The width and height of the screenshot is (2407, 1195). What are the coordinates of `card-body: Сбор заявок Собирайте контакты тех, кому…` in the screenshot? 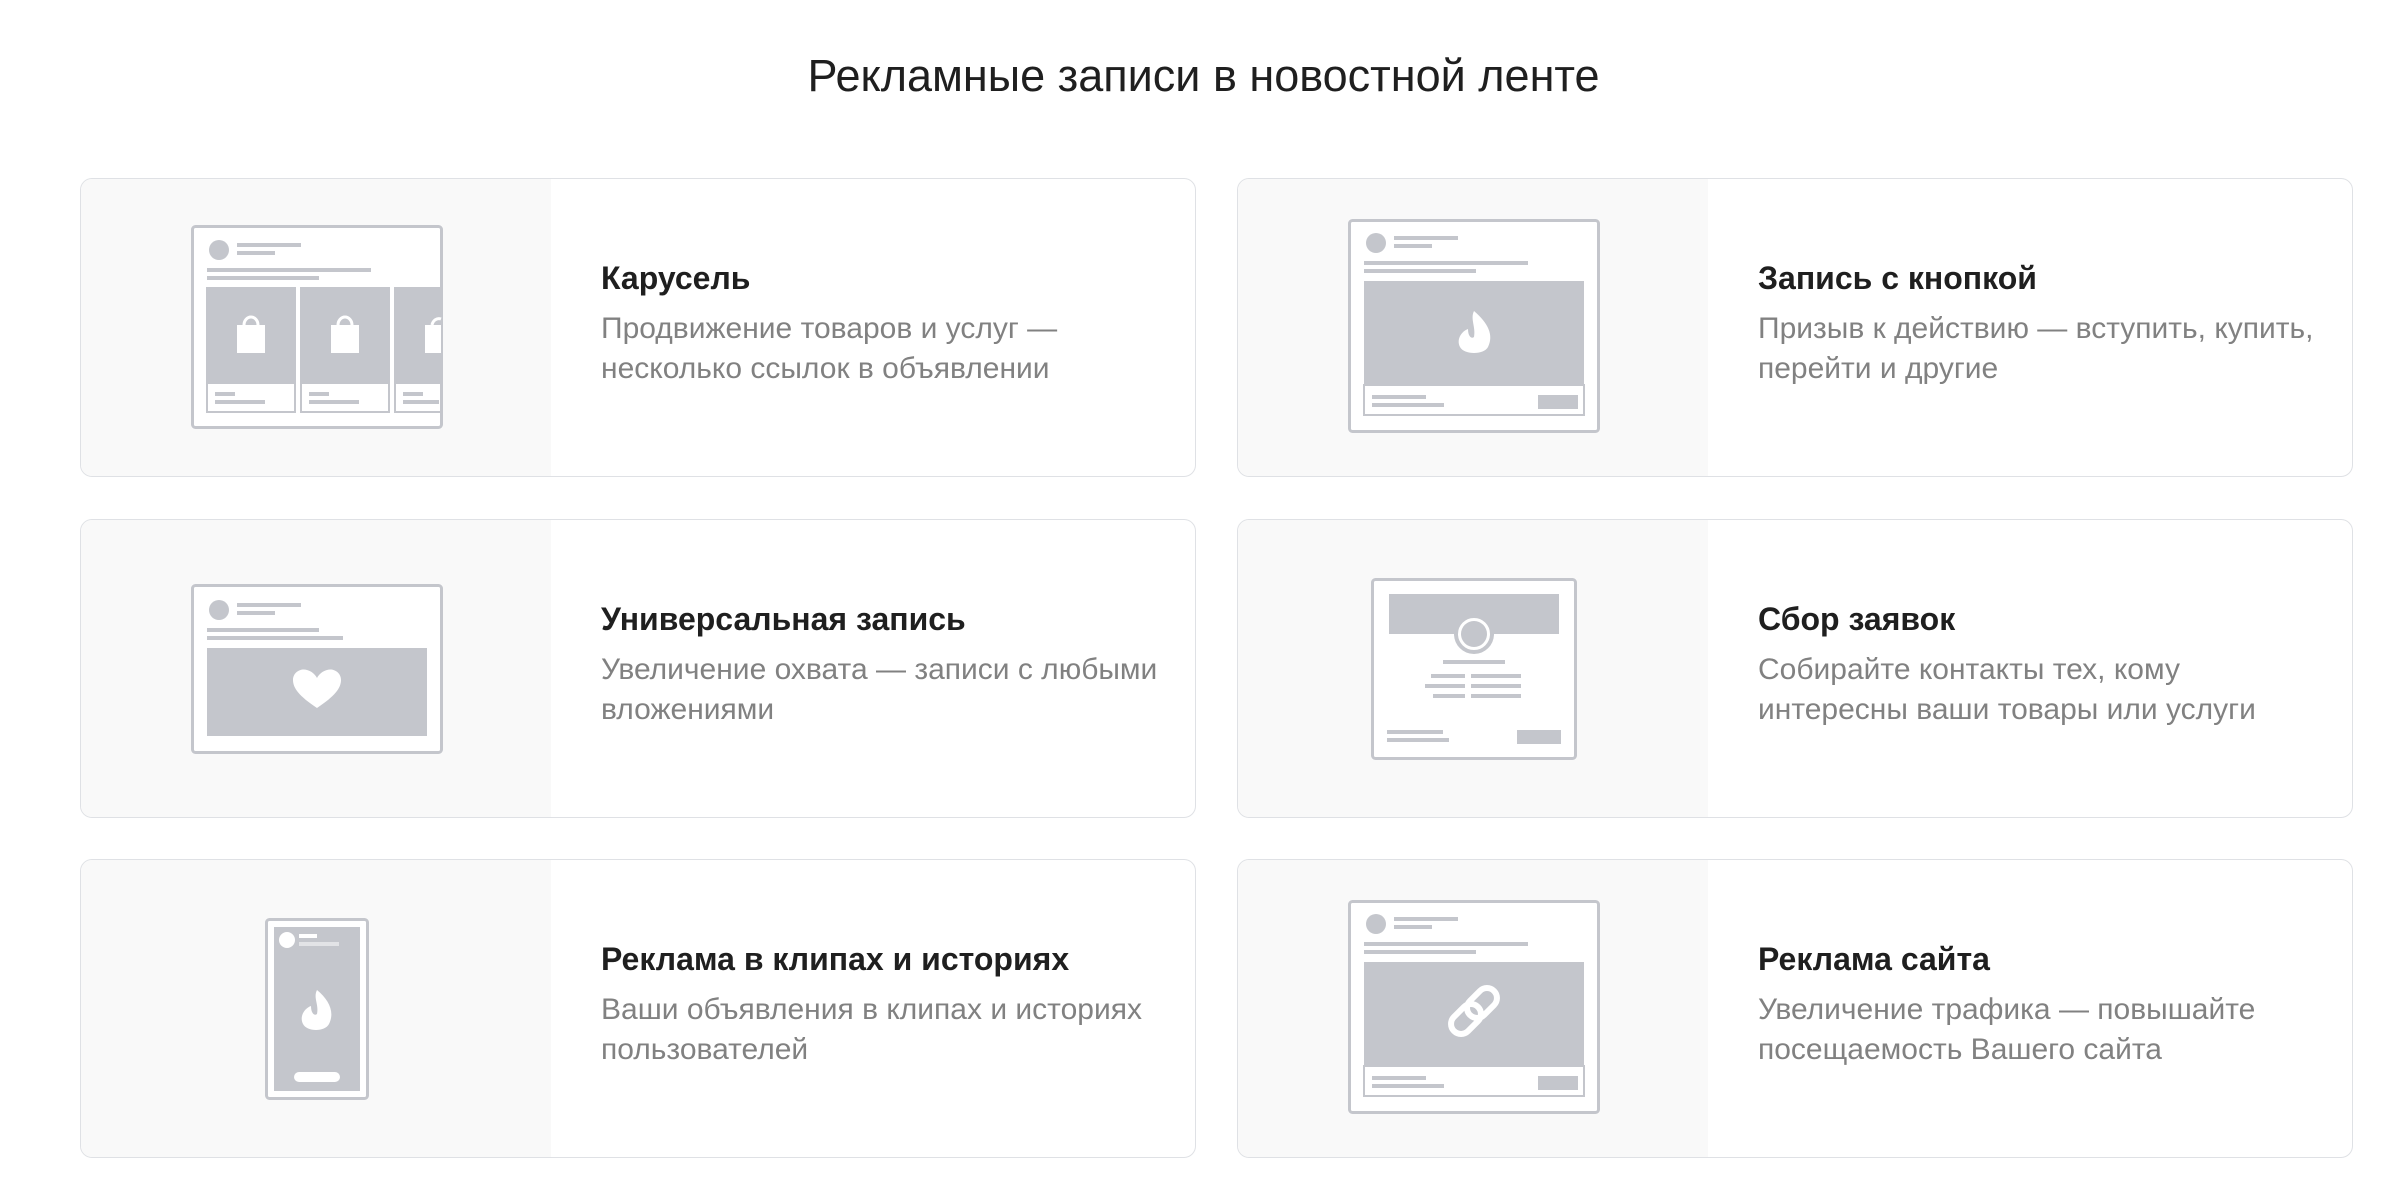 It's located at (2013, 668).